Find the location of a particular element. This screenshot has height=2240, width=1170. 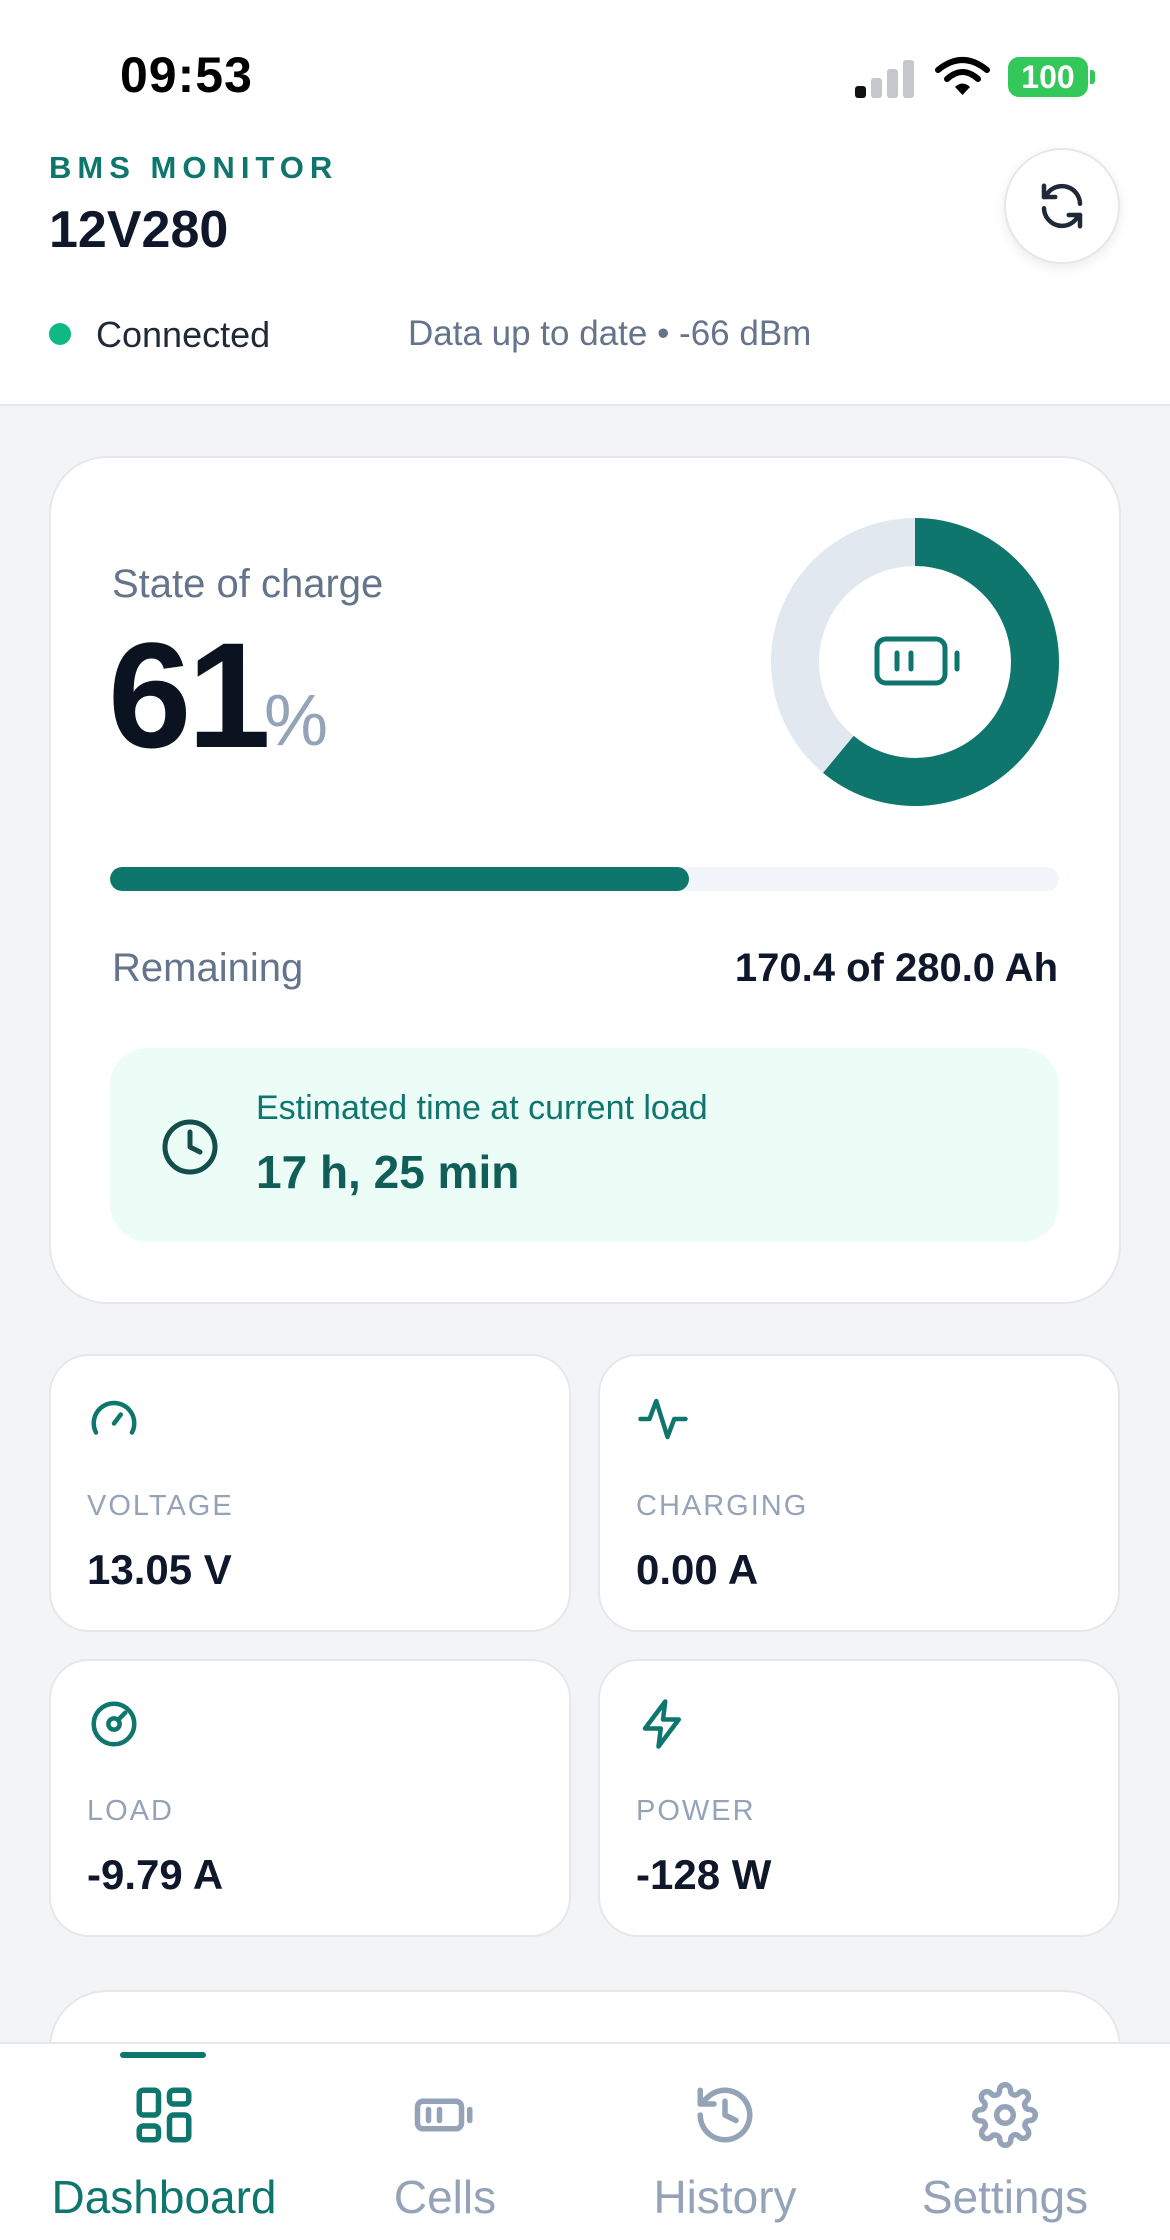

tab-label: Cells is located at coordinates (445, 2197).